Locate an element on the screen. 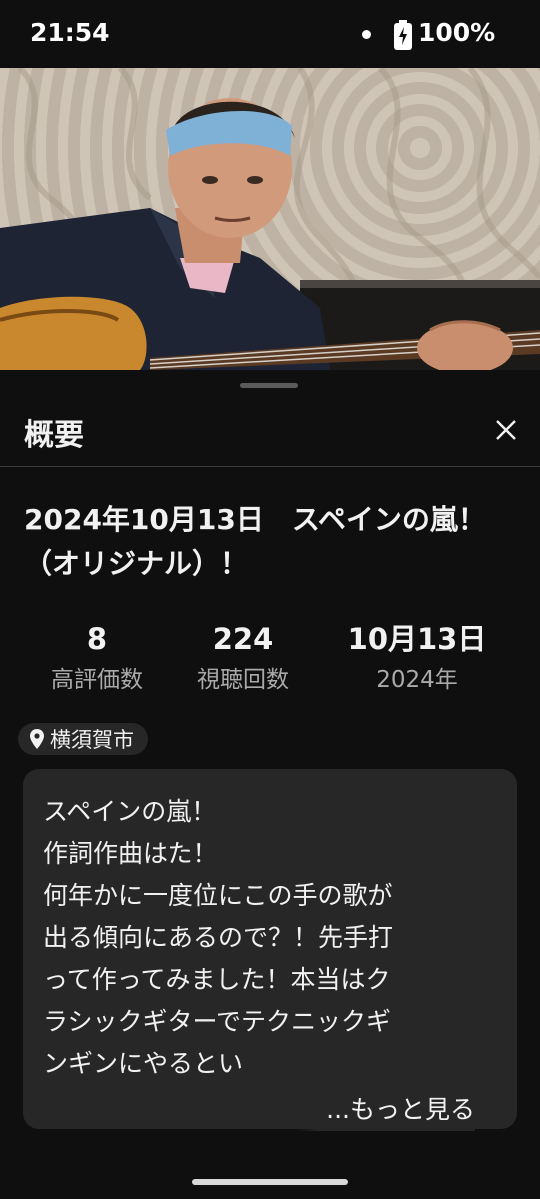 This screenshot has height=1199, width=540. video-title: 2024年10月13日 スペインの嵐！（オリジナル）！ is located at coordinates (255, 541).